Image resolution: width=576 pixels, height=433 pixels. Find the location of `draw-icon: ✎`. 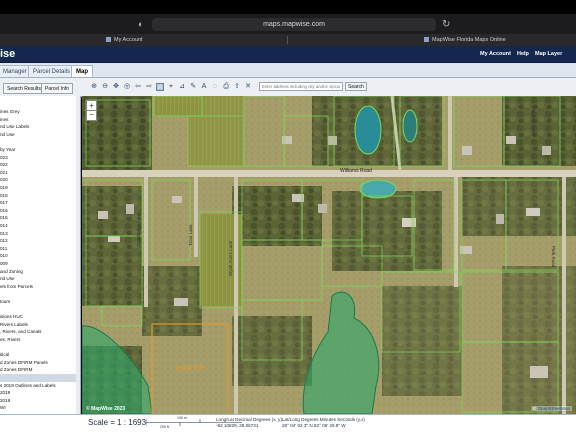

draw-icon: ✎ is located at coordinates (193, 87).